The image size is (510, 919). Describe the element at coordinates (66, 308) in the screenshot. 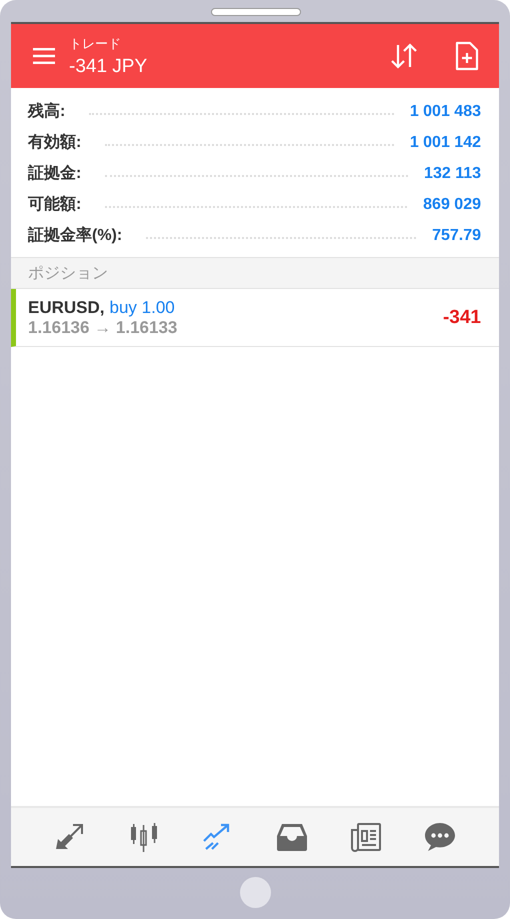

I see `position-symbol: EURUSD,` at that location.